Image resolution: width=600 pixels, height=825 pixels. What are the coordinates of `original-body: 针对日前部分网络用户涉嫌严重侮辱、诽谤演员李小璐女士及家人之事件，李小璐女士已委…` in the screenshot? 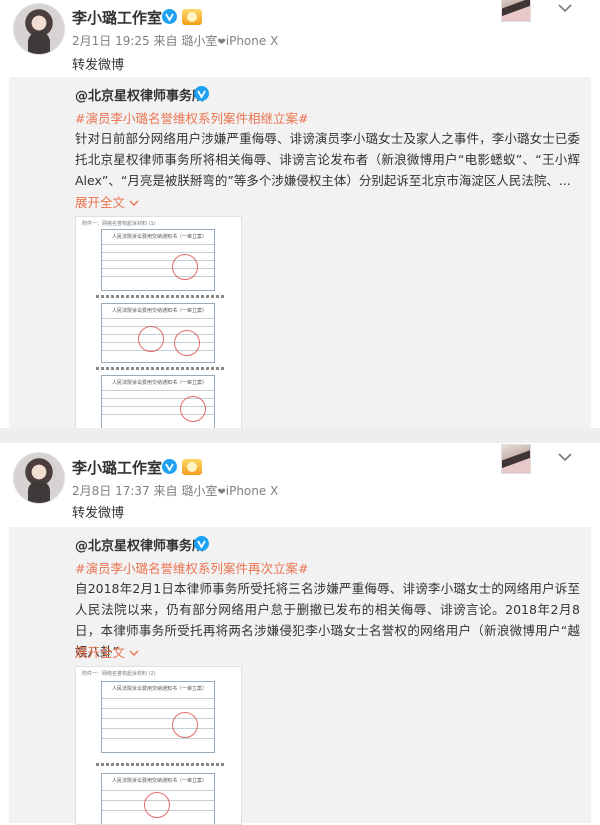 It's located at (327, 159).